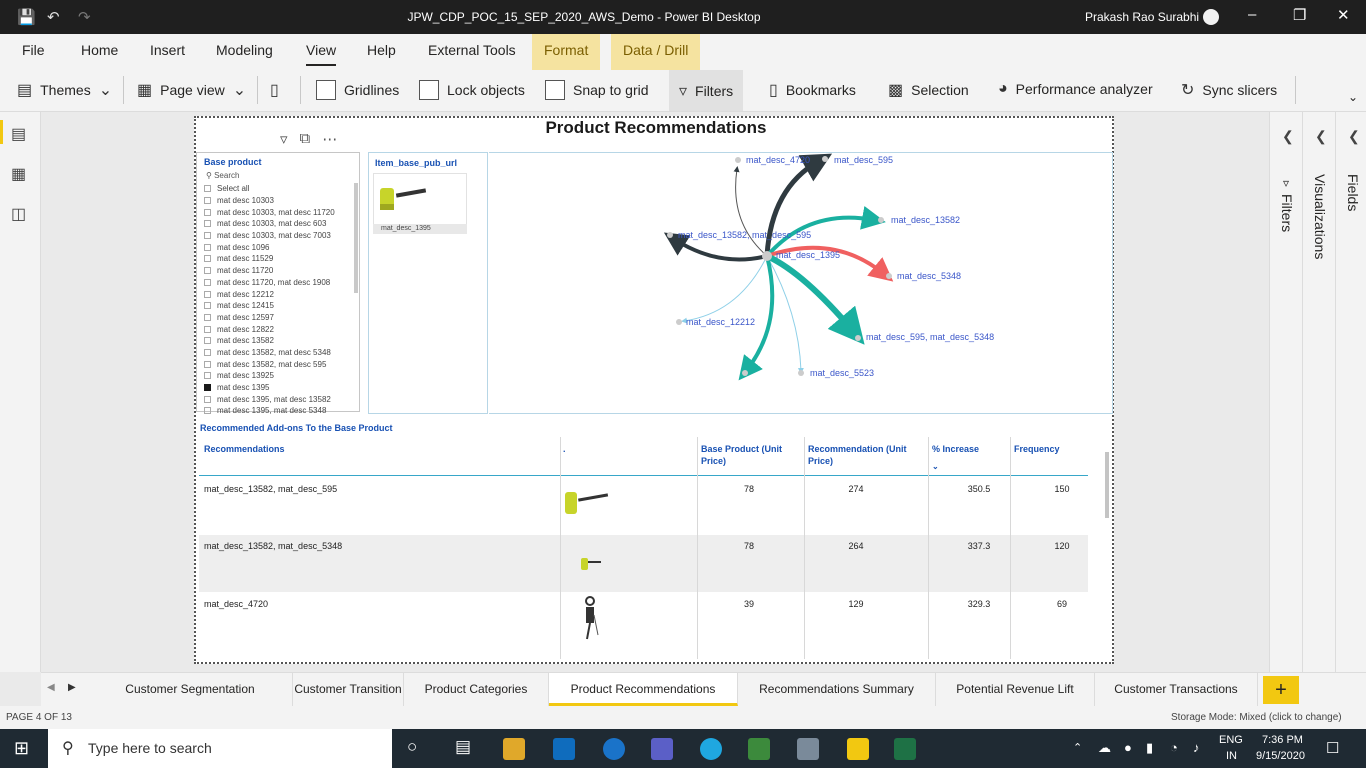 The height and width of the screenshot is (768, 1366). What do you see at coordinates (1015, 689) in the screenshot?
I see `page-tab: Potential Revenue Lift` at bounding box center [1015, 689].